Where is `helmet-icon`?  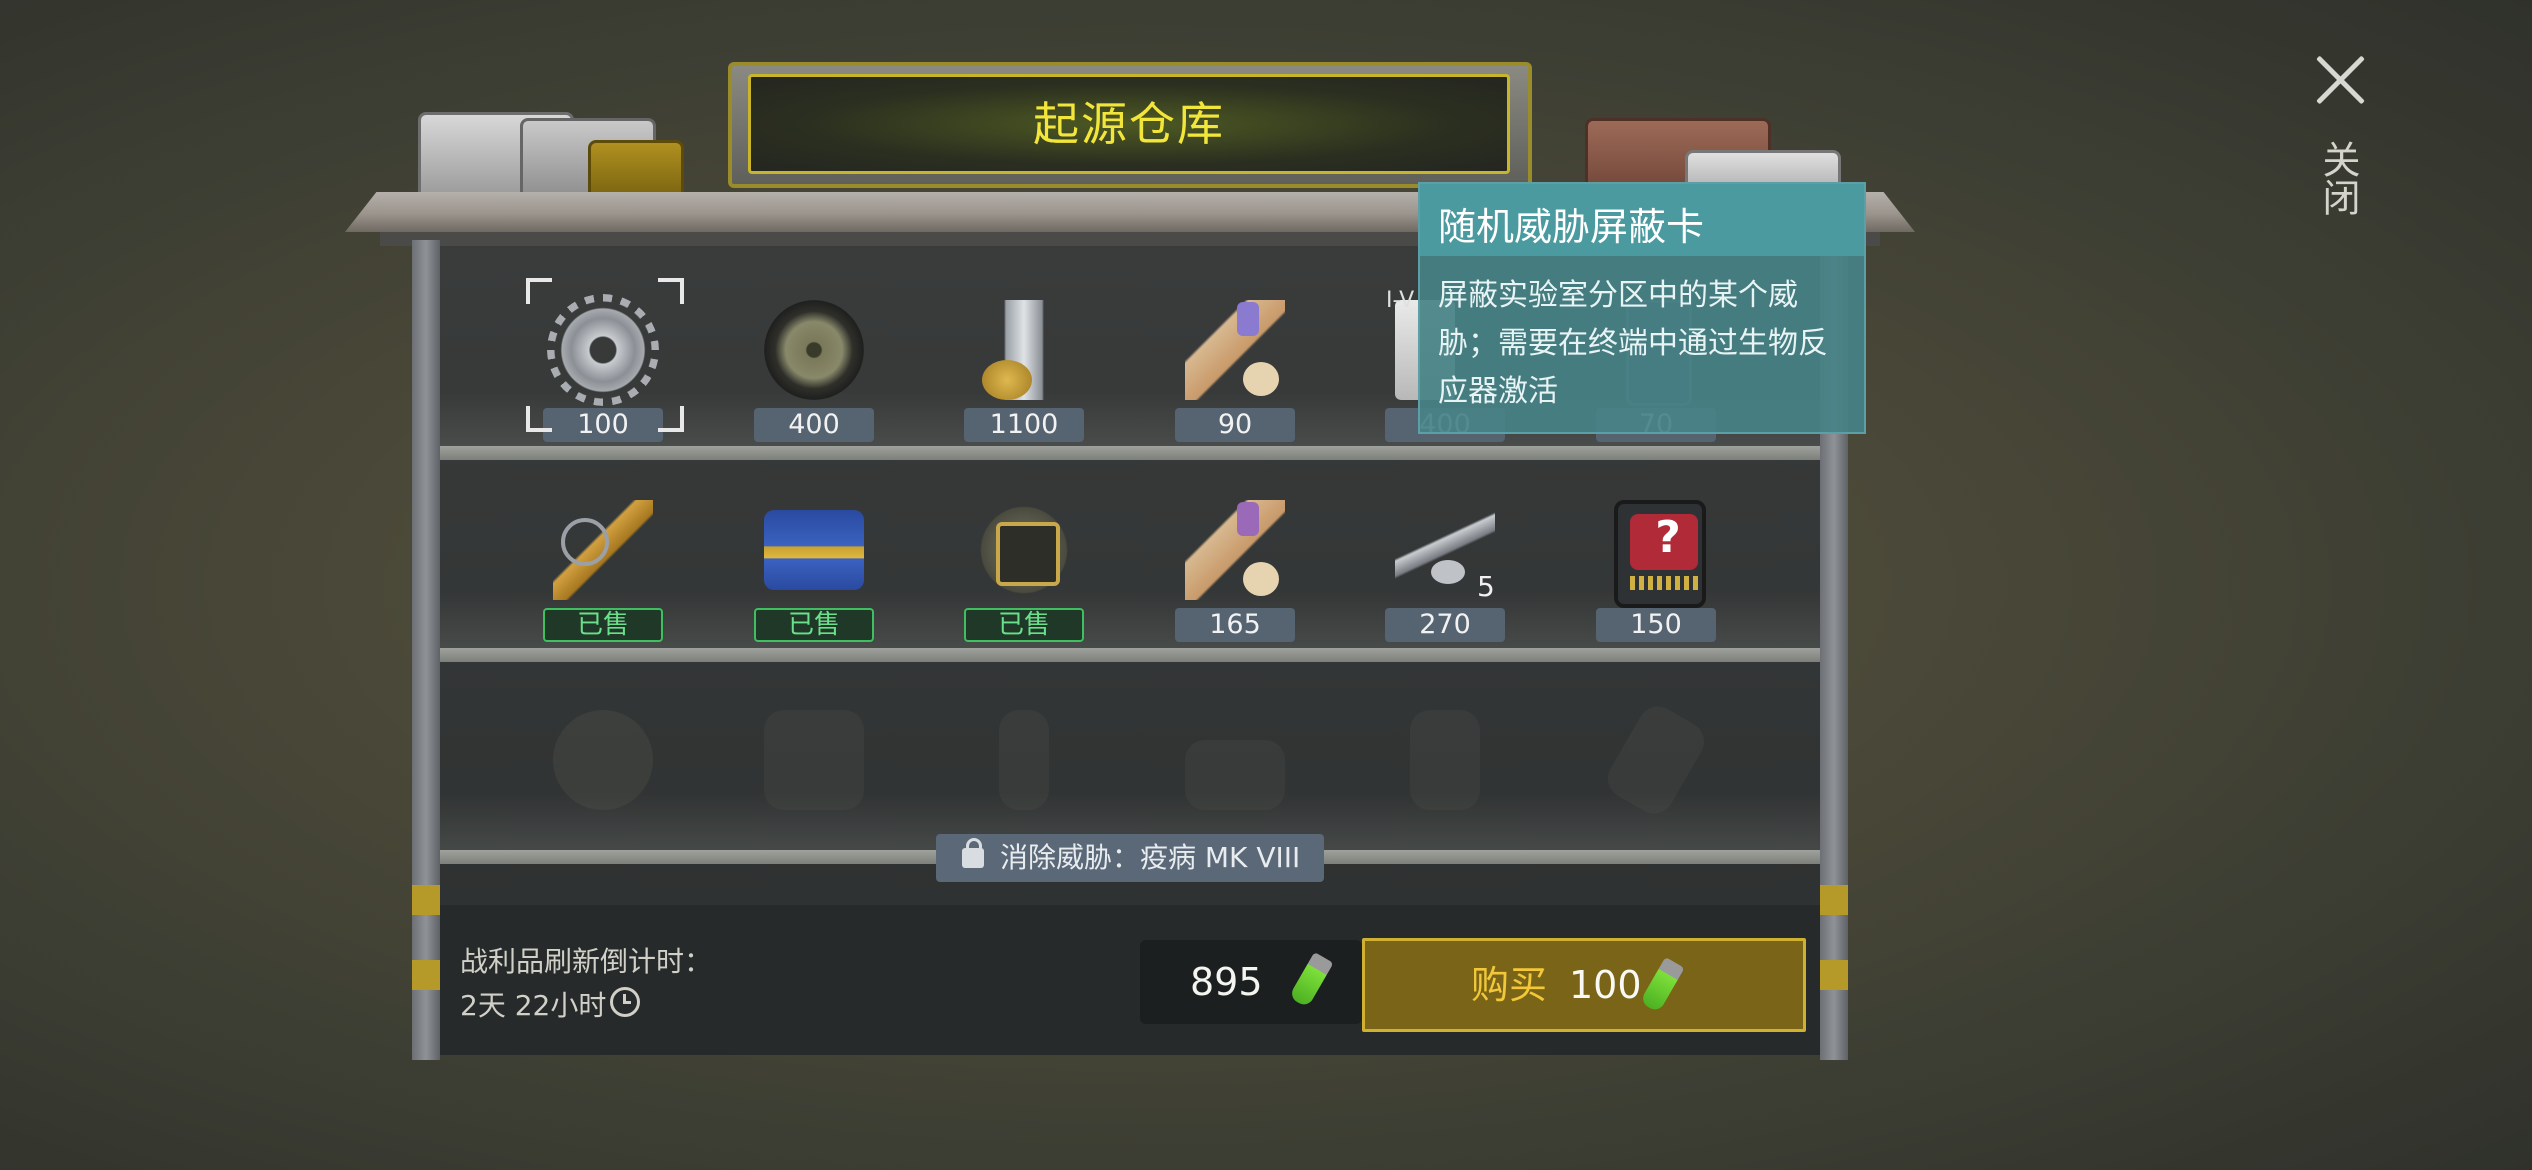
helmet-icon is located at coordinates (603, 760).